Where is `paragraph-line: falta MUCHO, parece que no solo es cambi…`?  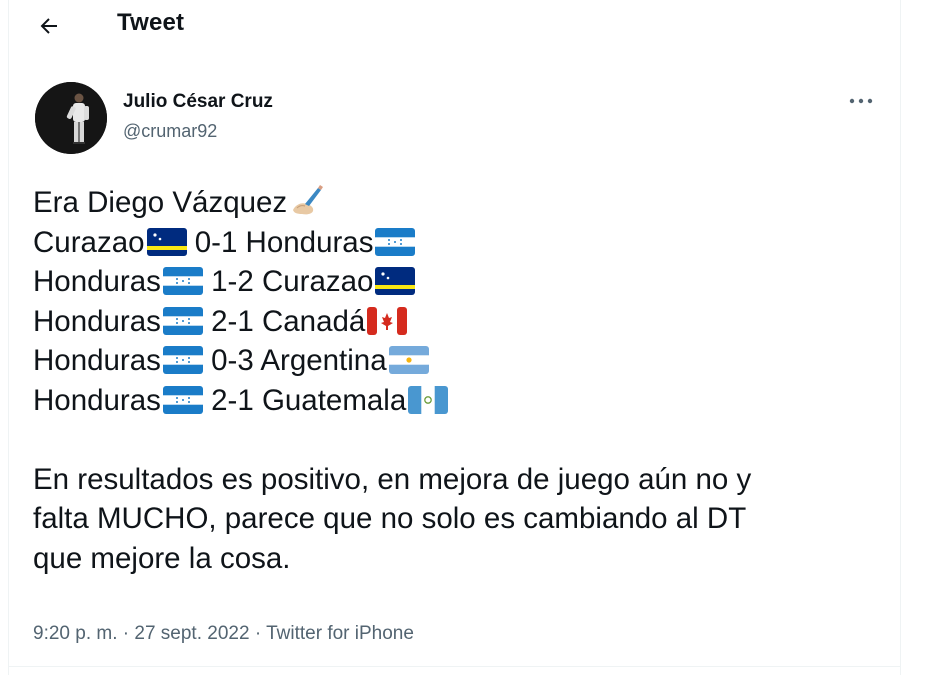
paragraph-line: falta MUCHO, parece que no solo es cambi… is located at coordinates (390, 518).